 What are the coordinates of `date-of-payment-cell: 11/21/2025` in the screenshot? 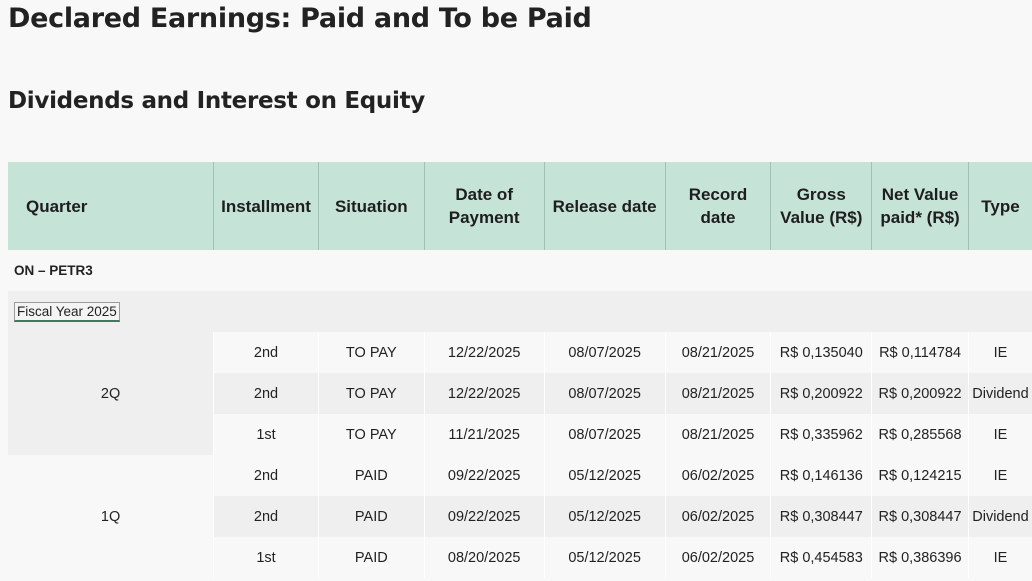 It's located at (484, 434).